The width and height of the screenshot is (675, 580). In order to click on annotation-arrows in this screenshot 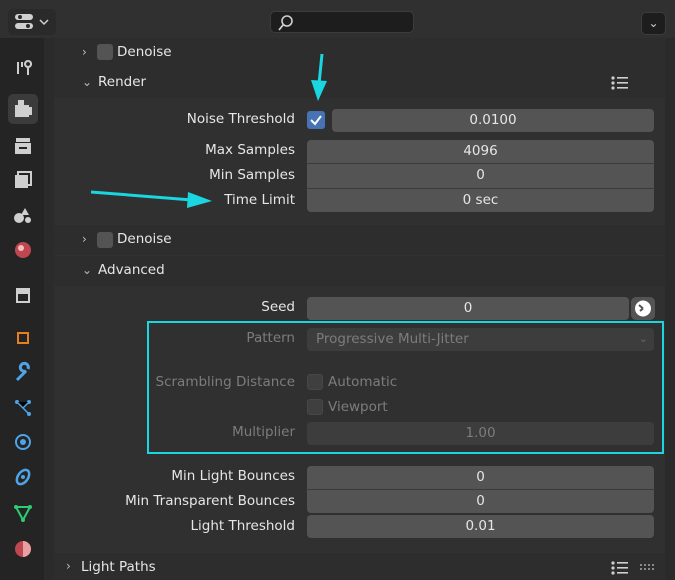, I will do `click(208, 130)`.